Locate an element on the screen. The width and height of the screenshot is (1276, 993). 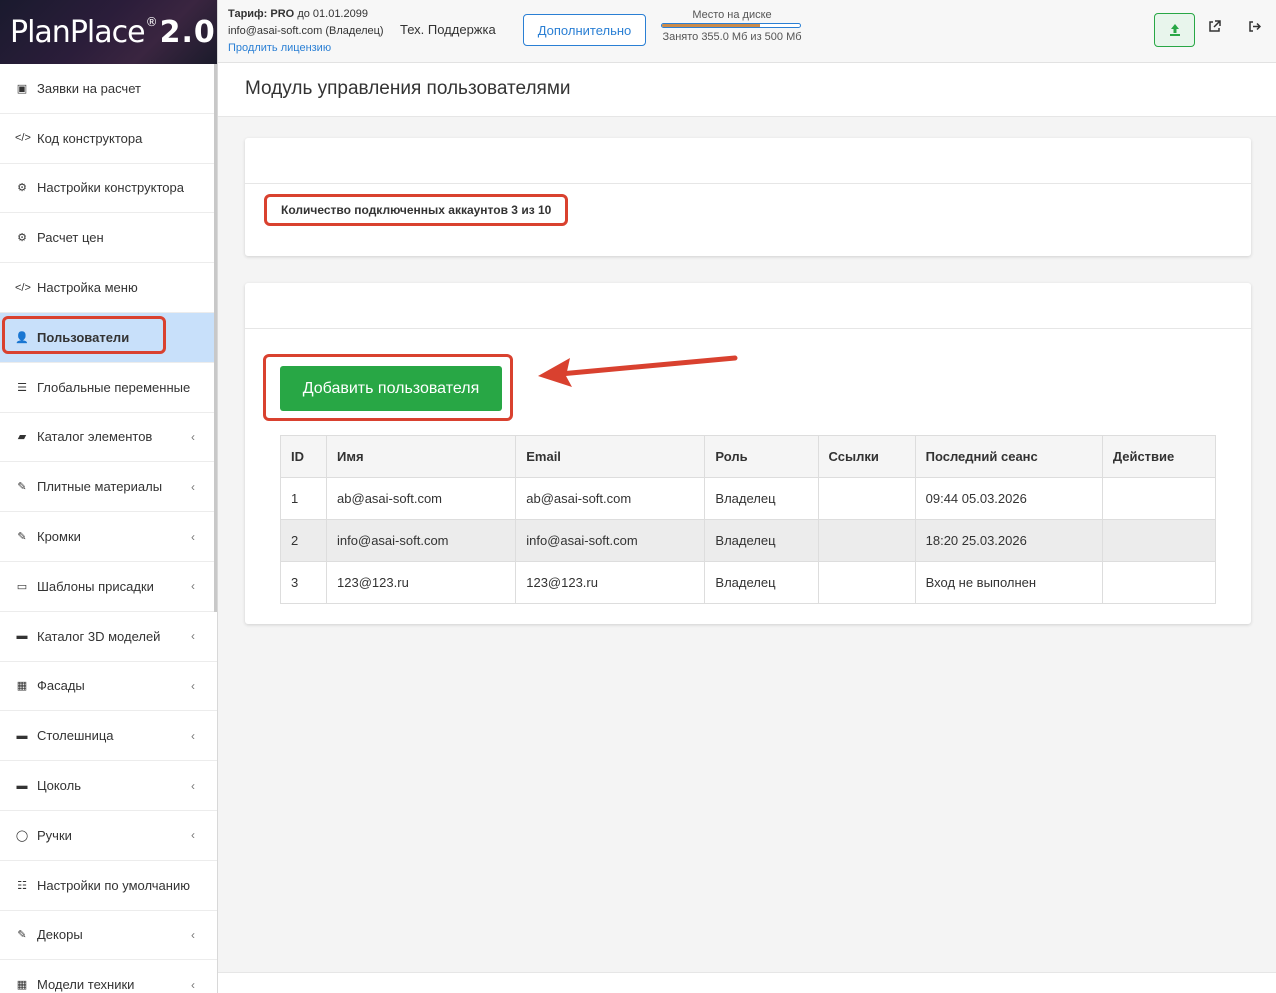
sidebar-item-17: ☷ Настройки по умолчанию is located at coordinates (108, 886).